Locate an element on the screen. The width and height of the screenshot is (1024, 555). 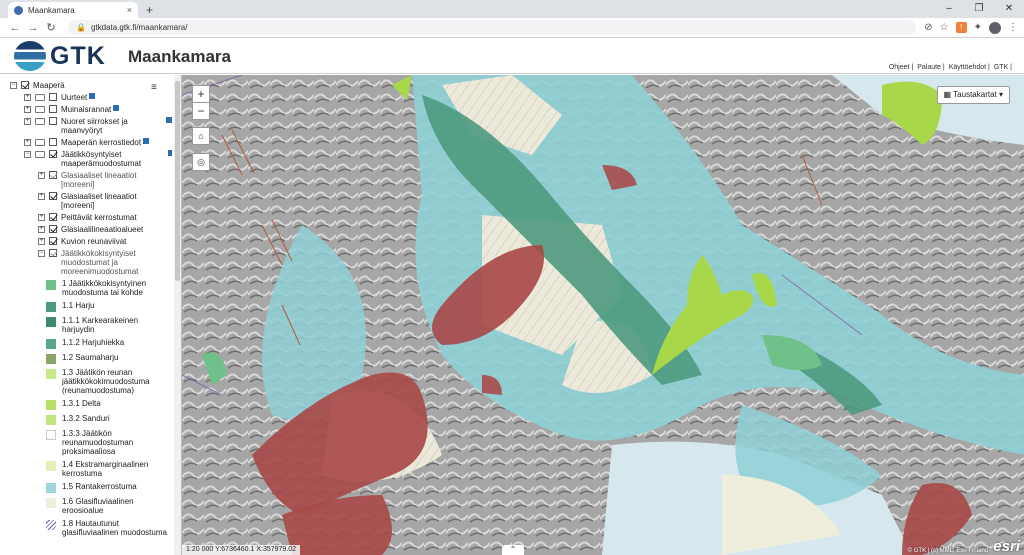
forward-arrow-icon: → is located at coordinates (33, 28).